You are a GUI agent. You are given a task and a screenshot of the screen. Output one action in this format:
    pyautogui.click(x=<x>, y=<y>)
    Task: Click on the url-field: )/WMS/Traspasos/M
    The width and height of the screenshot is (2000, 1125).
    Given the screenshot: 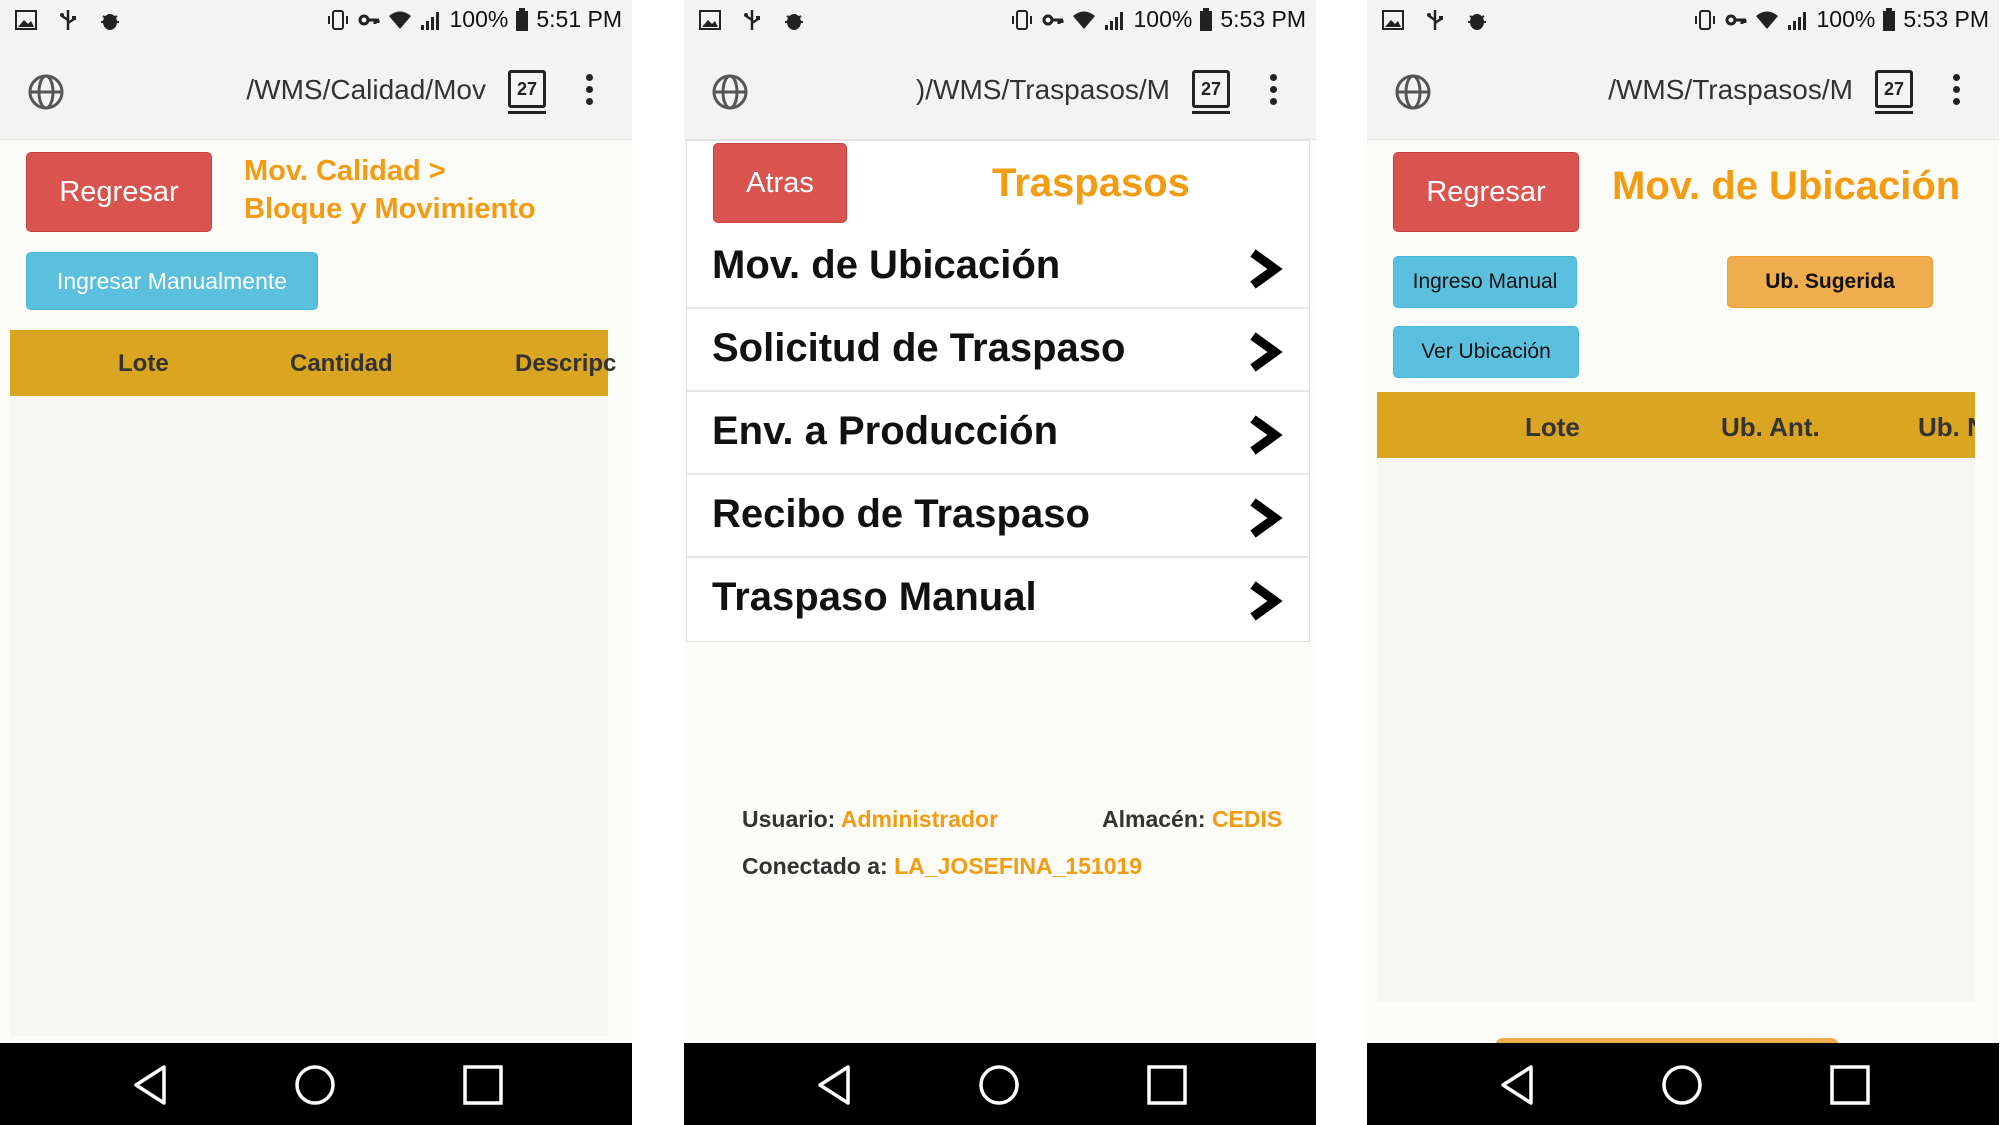 What is the action you would take?
    pyautogui.click(x=997, y=92)
    